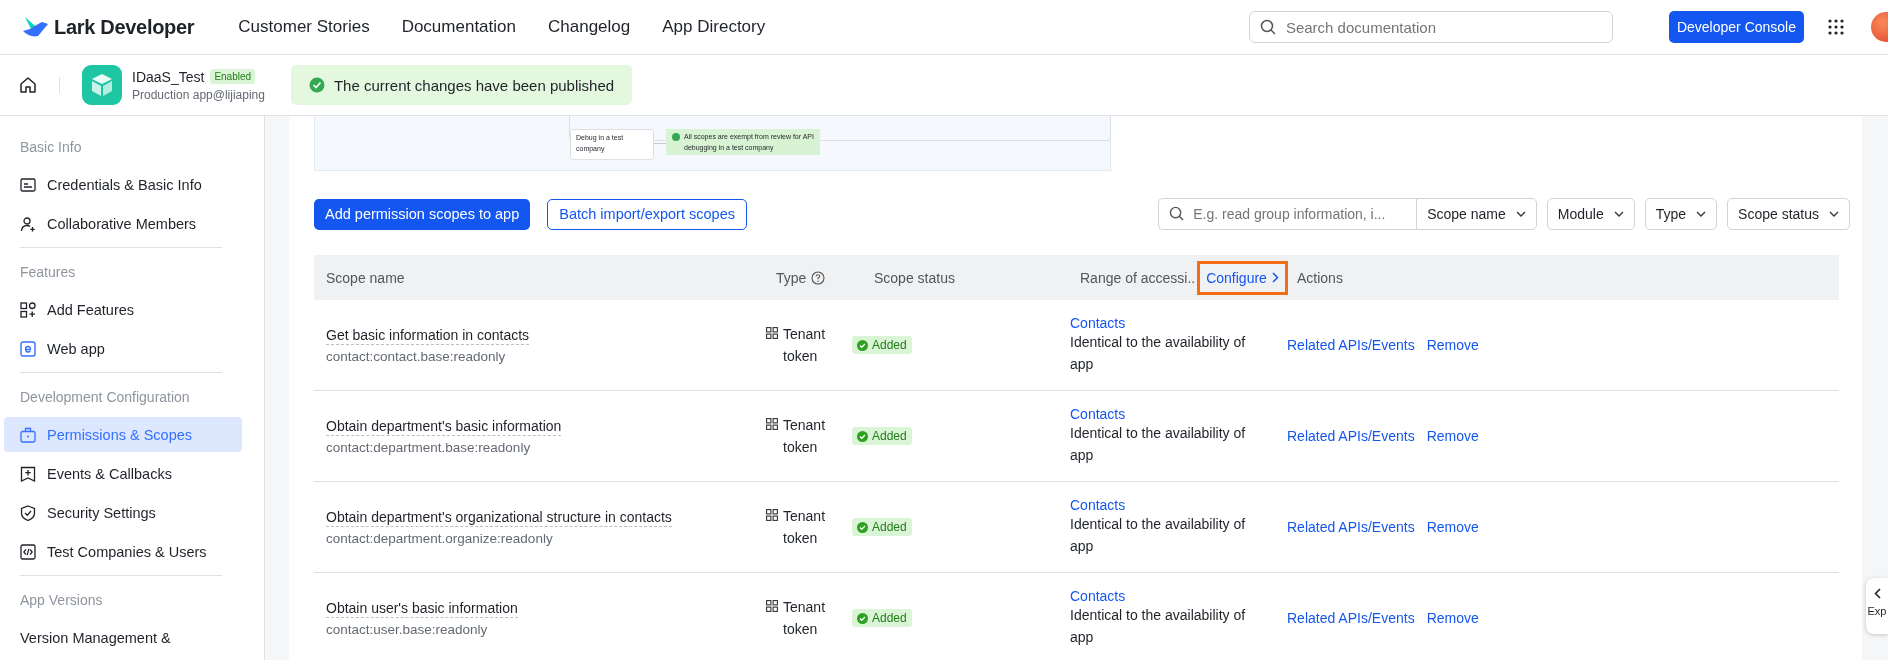  I want to click on sidebar-item: Permissions & Scopes, so click(123, 434).